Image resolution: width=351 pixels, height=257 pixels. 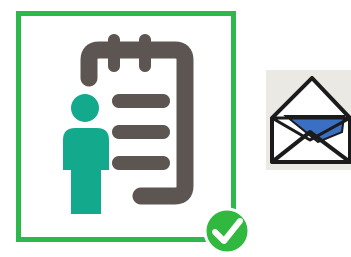 What do you see at coordinates (227, 231) in the screenshot?
I see `checkmark-badge-icon` at bounding box center [227, 231].